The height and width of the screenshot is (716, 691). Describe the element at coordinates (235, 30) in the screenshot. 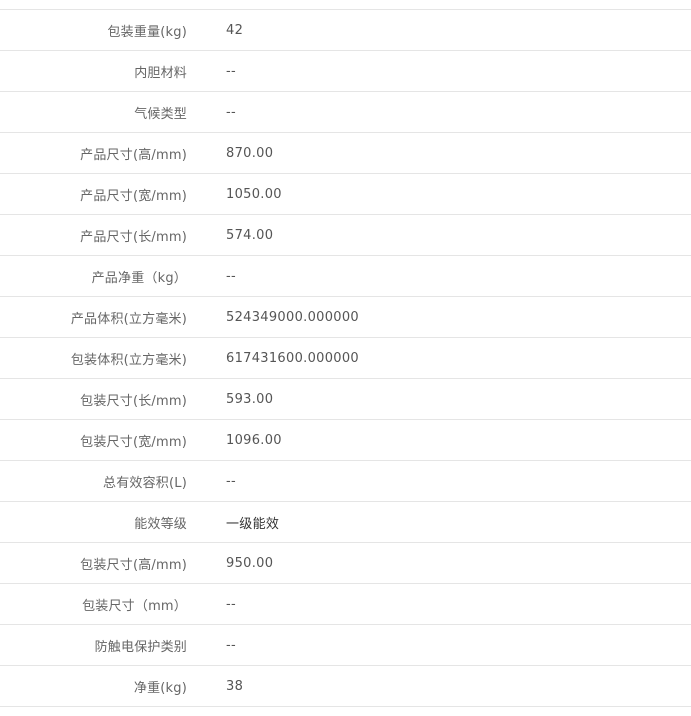

I see `spec-value: 42` at that location.